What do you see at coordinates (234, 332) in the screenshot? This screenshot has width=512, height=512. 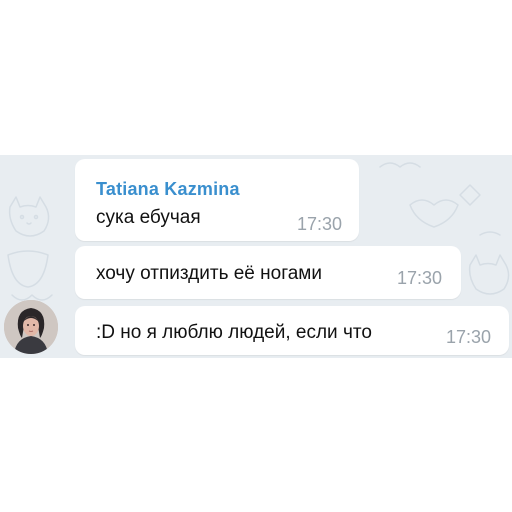 I see `message-text: :D но я люблю людей, если что` at bounding box center [234, 332].